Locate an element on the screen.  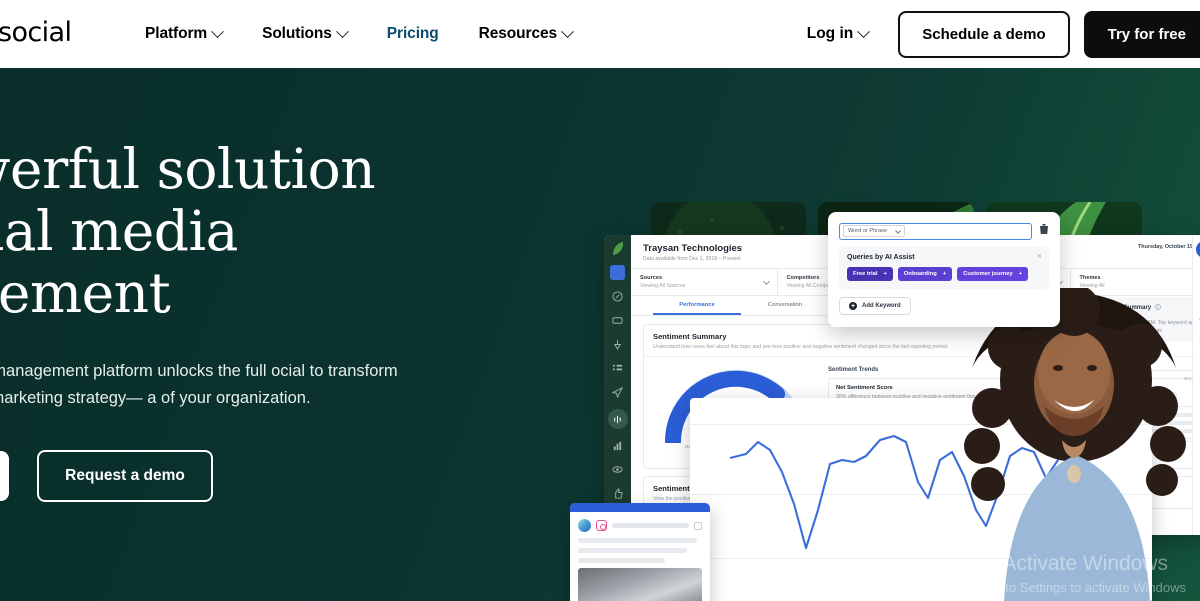
nav-item-platform-label: Platform is located at coordinates (176, 33).